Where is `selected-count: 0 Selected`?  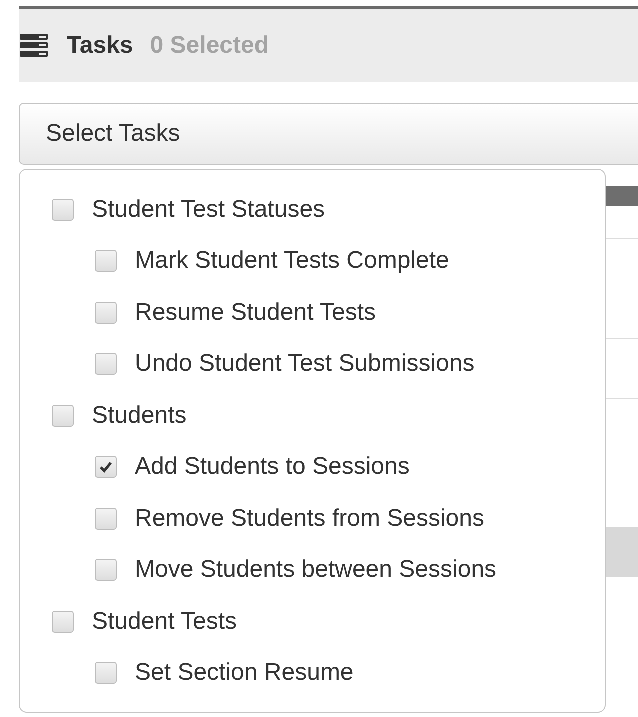 selected-count: 0 Selected is located at coordinates (210, 46).